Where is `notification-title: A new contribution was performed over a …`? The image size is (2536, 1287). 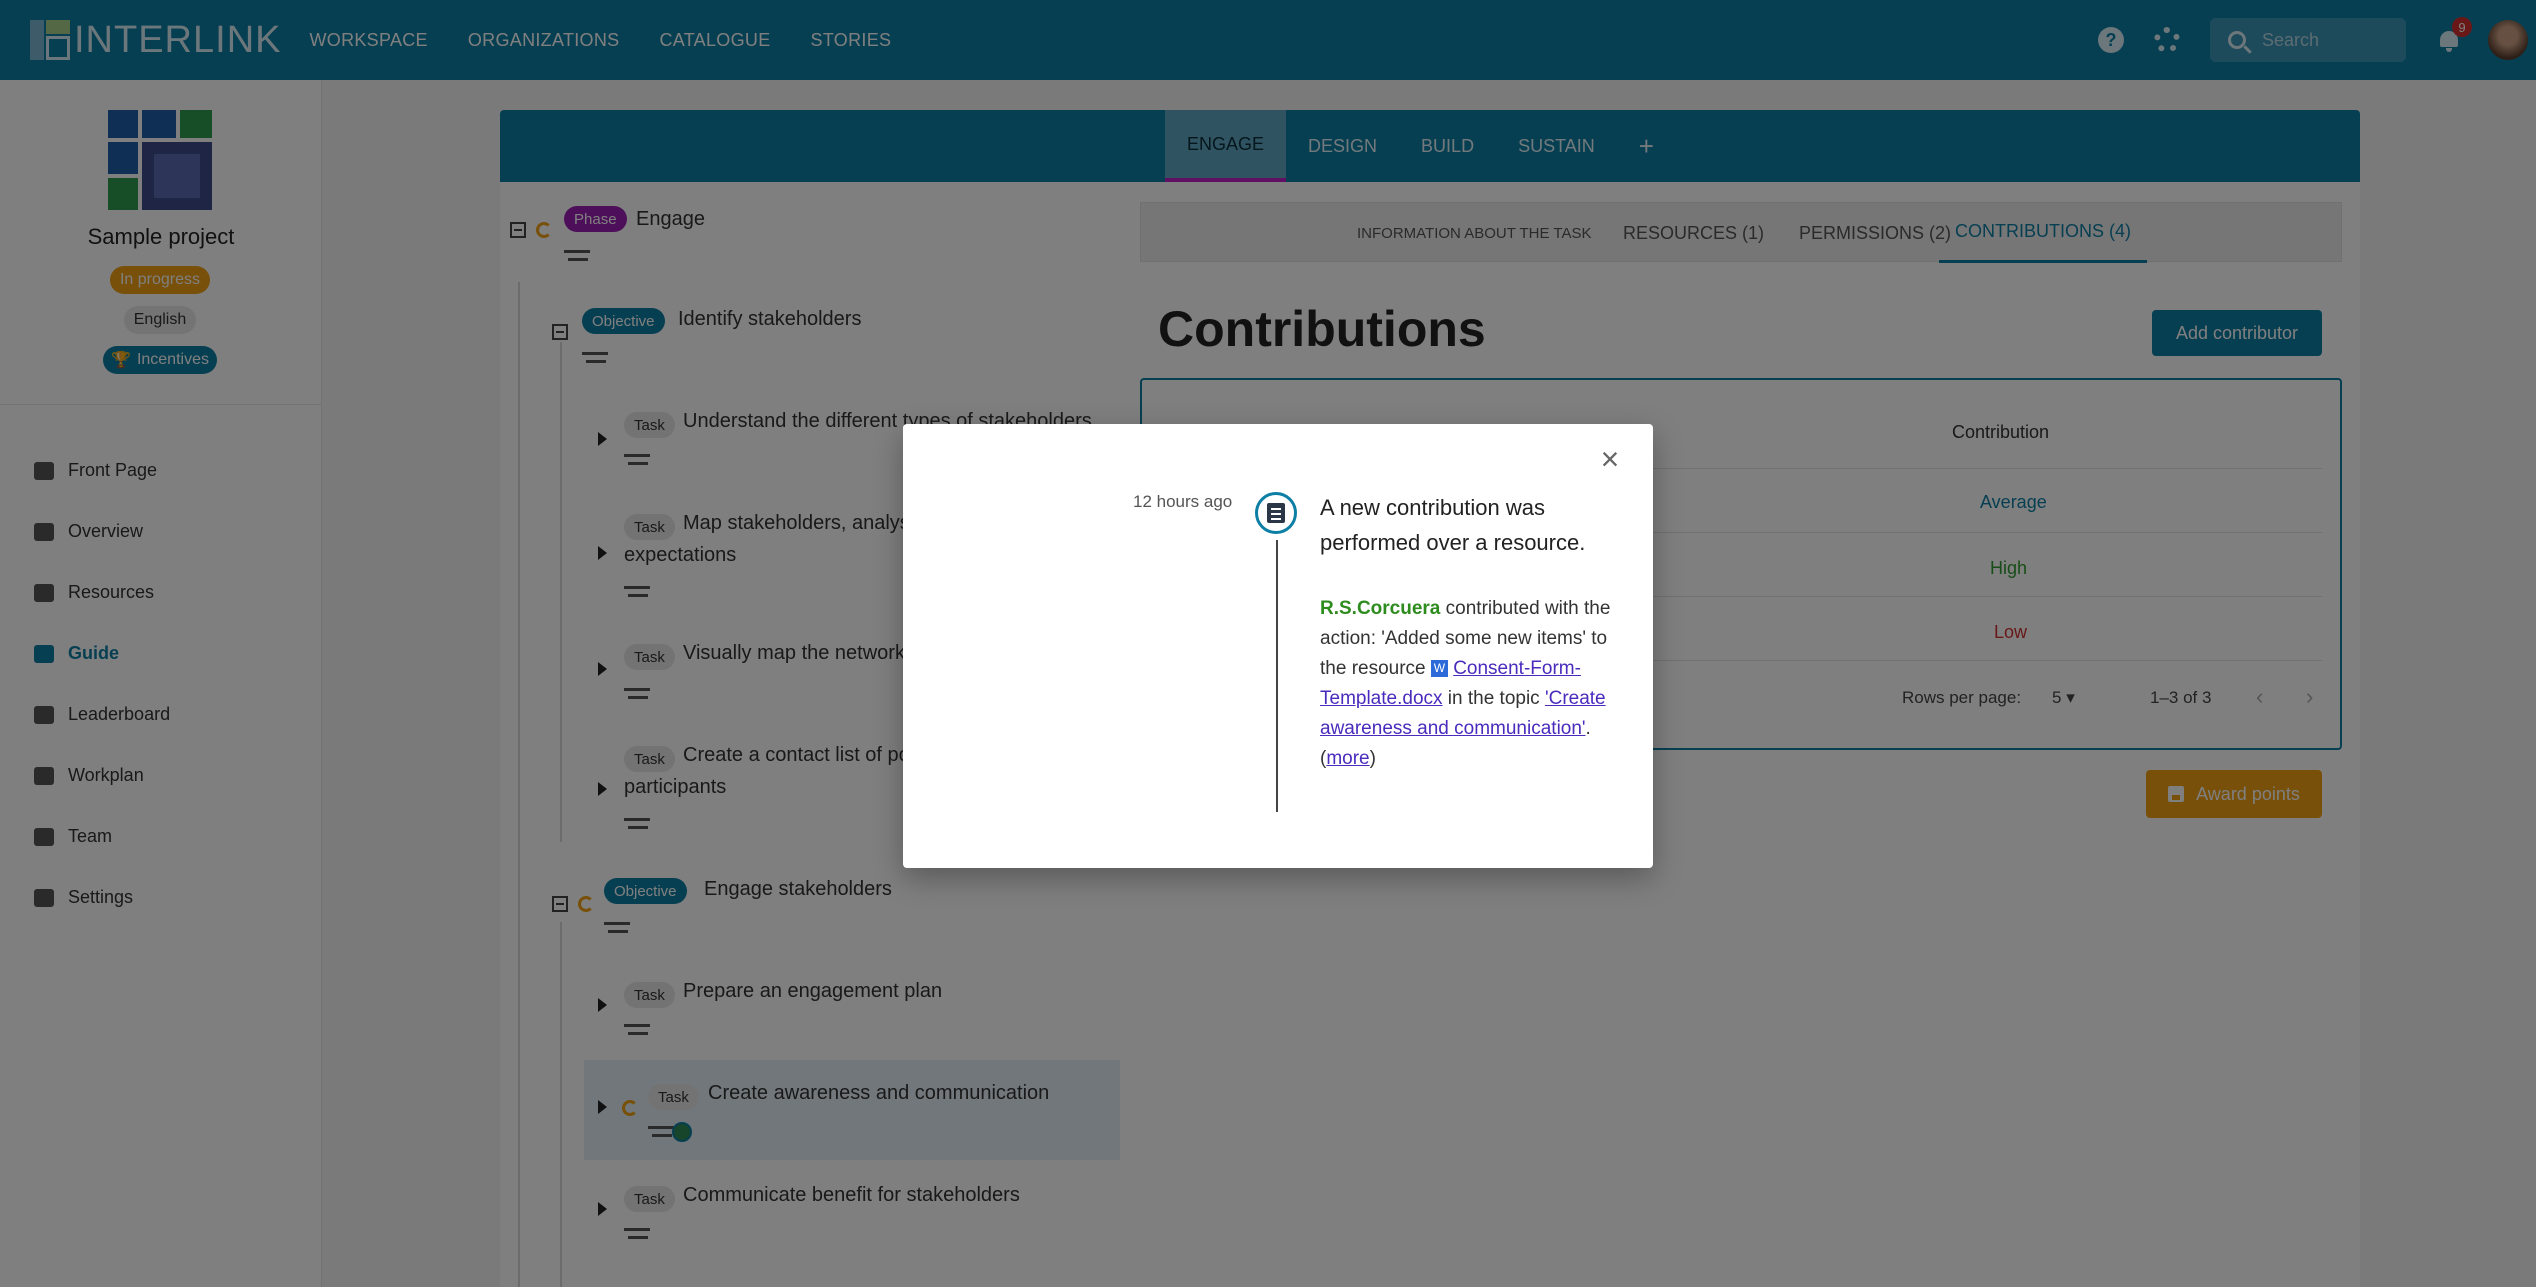
notification-title: A new contribution was performed over a … is located at coordinates (1453, 525).